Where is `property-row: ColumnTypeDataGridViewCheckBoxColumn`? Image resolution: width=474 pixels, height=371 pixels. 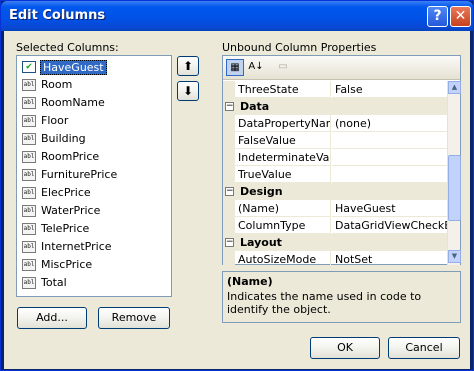
property-row: ColumnTypeDataGridViewCheckBoxColumn is located at coordinates (335, 225).